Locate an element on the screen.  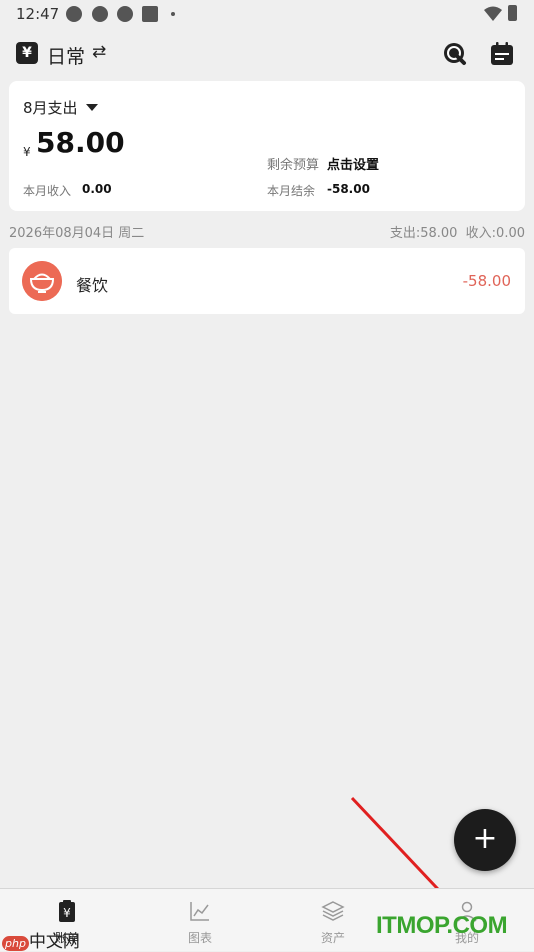
rice-bowl-icon is located at coordinates (42, 281).